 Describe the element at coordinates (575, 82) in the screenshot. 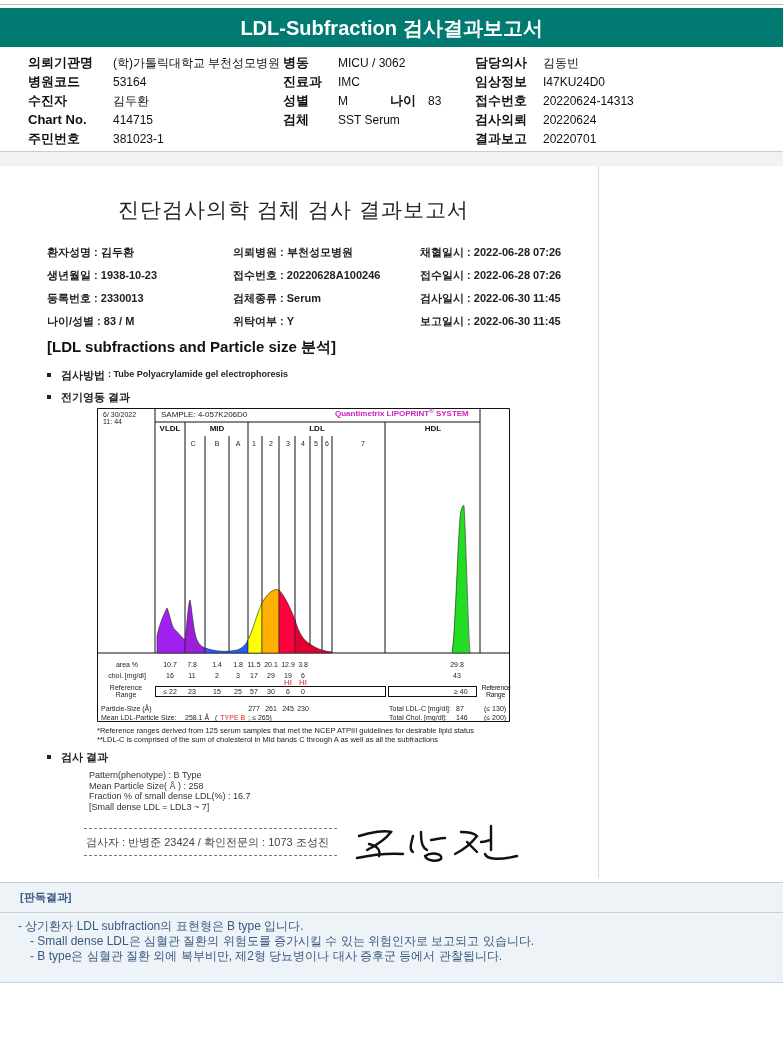

I see `field-value: I47KU24D0` at that location.